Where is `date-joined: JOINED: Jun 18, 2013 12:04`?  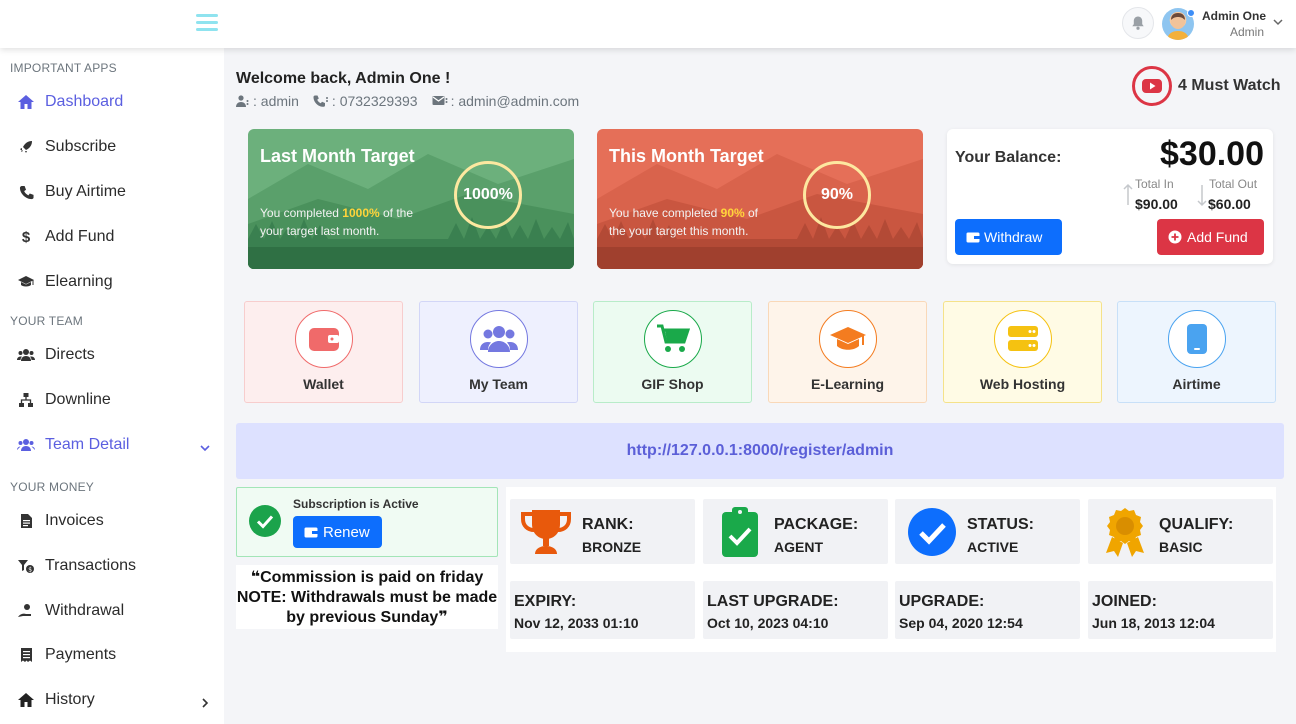
date-joined: JOINED: Jun 18, 2013 12:04 is located at coordinates (1180, 610).